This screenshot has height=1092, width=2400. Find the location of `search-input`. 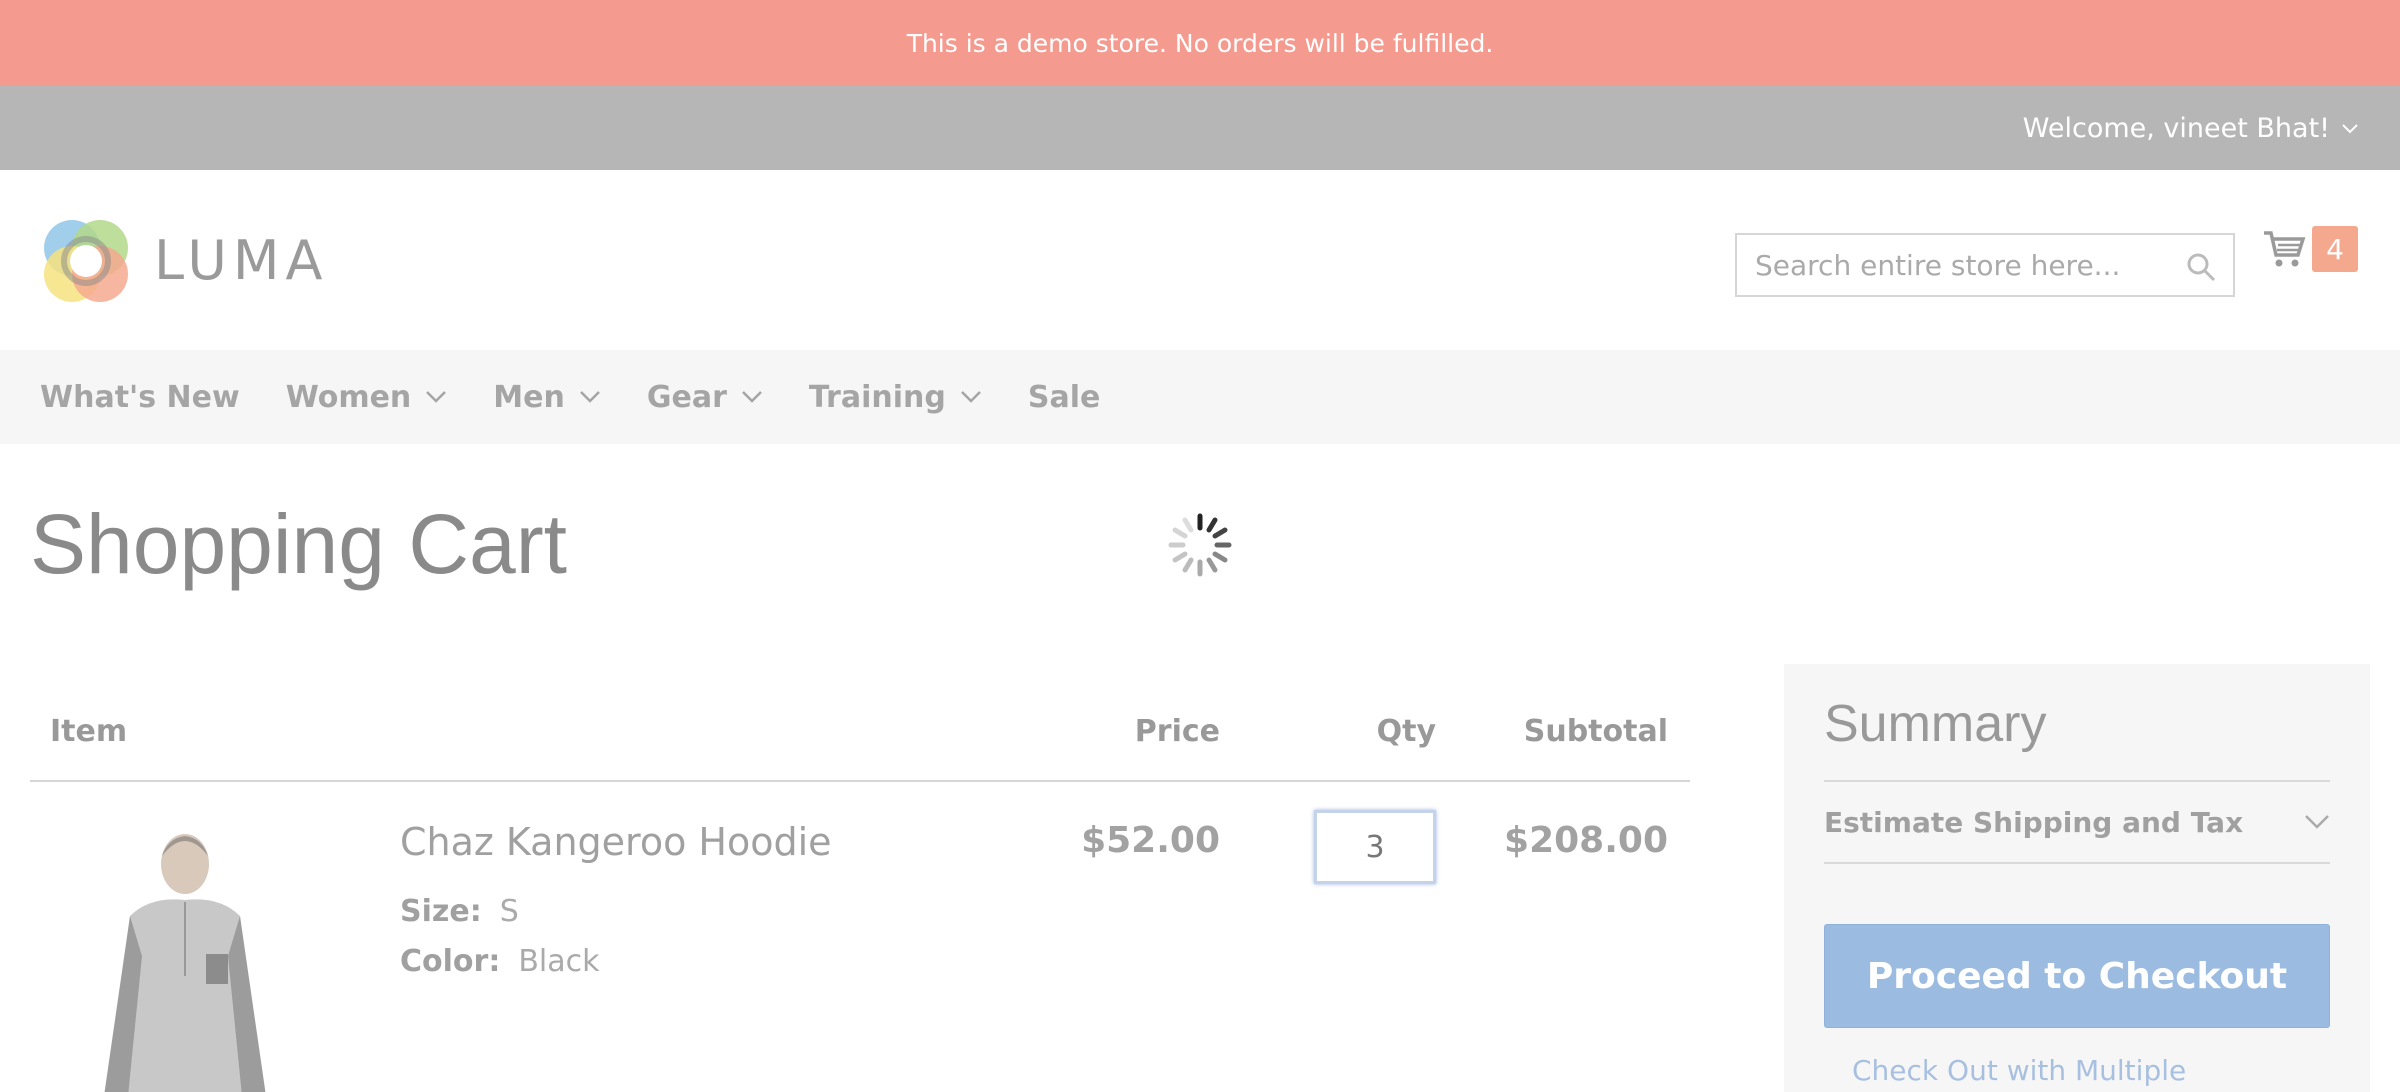

search-input is located at coordinates (1965, 265).